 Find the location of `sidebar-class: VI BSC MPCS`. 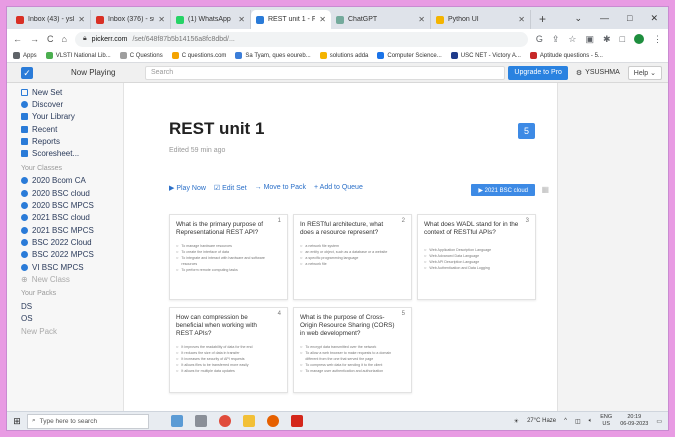

sidebar-class: VI BSC MPCS is located at coordinates (72, 267).